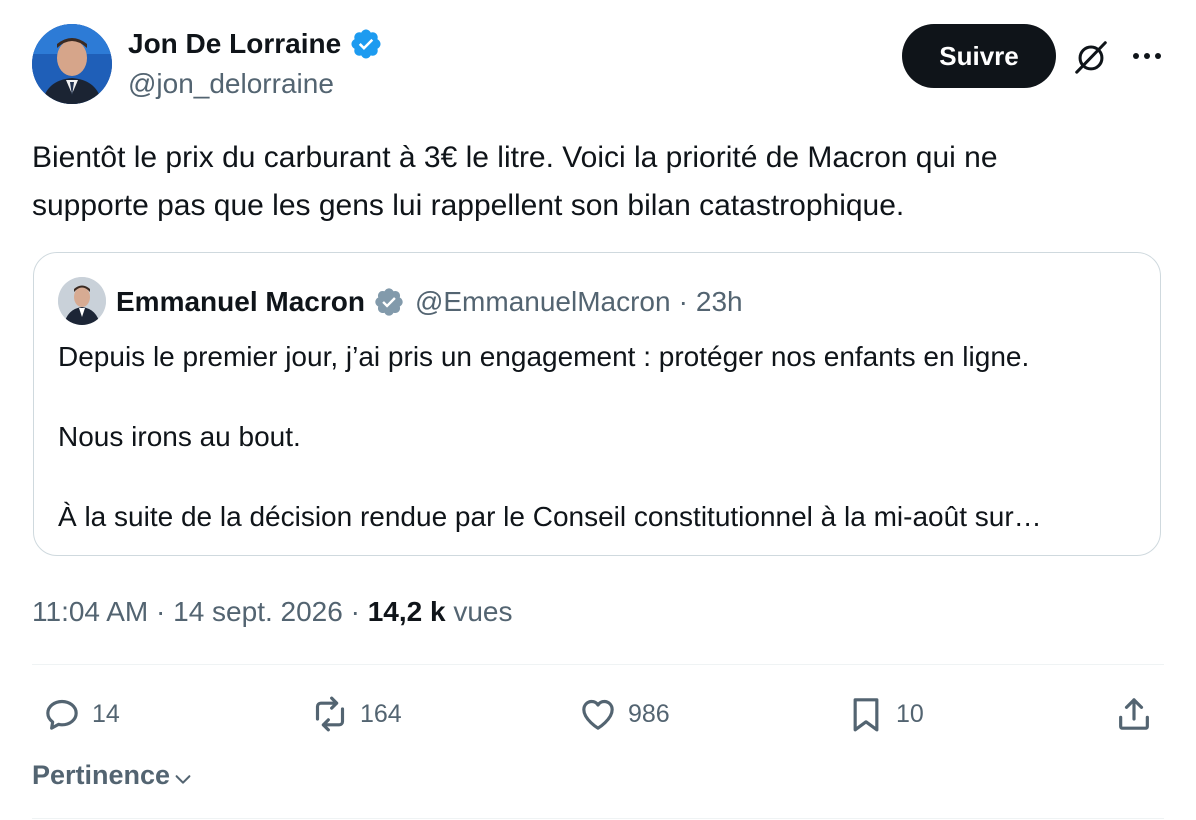  I want to click on share-icon, so click(1134, 714).